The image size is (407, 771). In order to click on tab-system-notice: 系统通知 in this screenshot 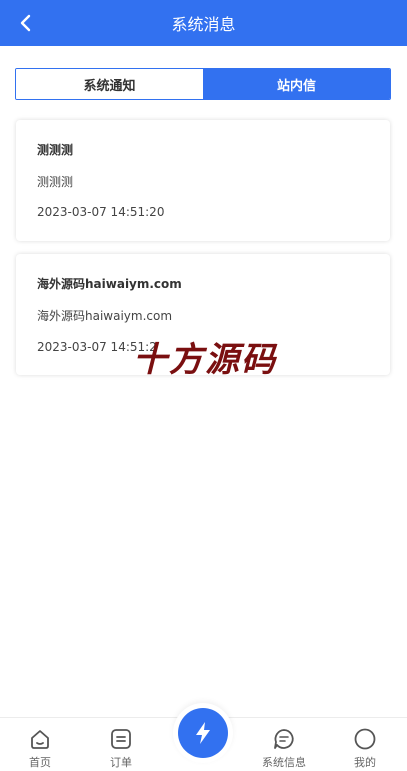, I will do `click(109, 84)`.